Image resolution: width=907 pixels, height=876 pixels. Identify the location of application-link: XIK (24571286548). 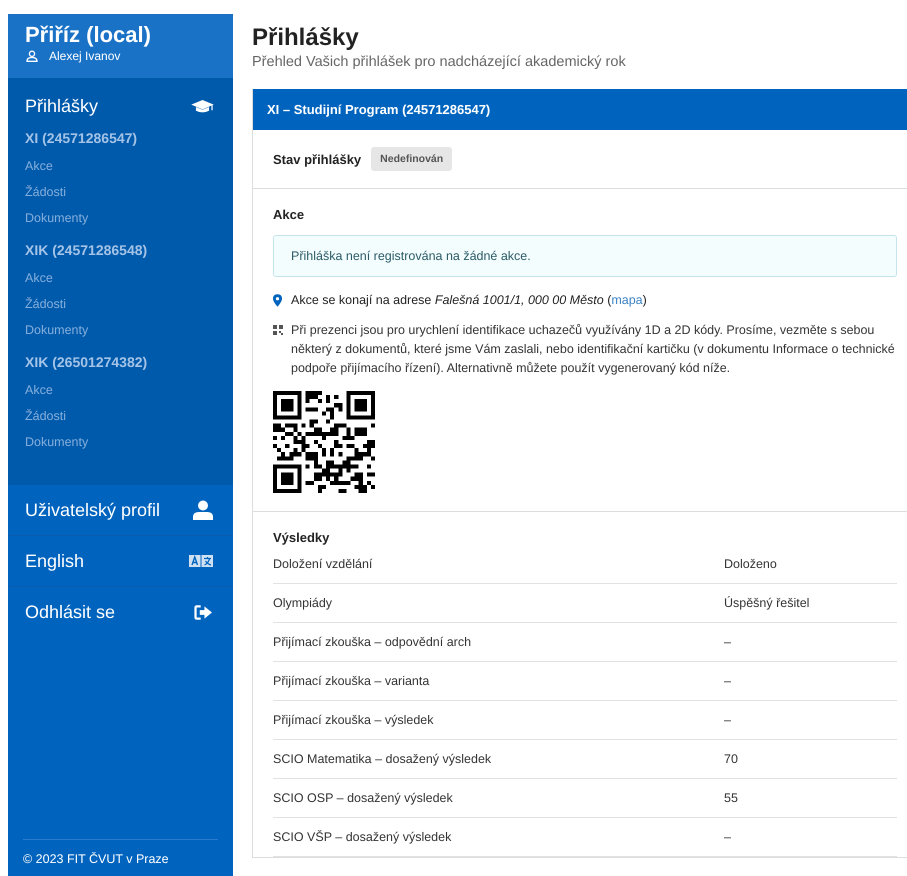
(120, 250).